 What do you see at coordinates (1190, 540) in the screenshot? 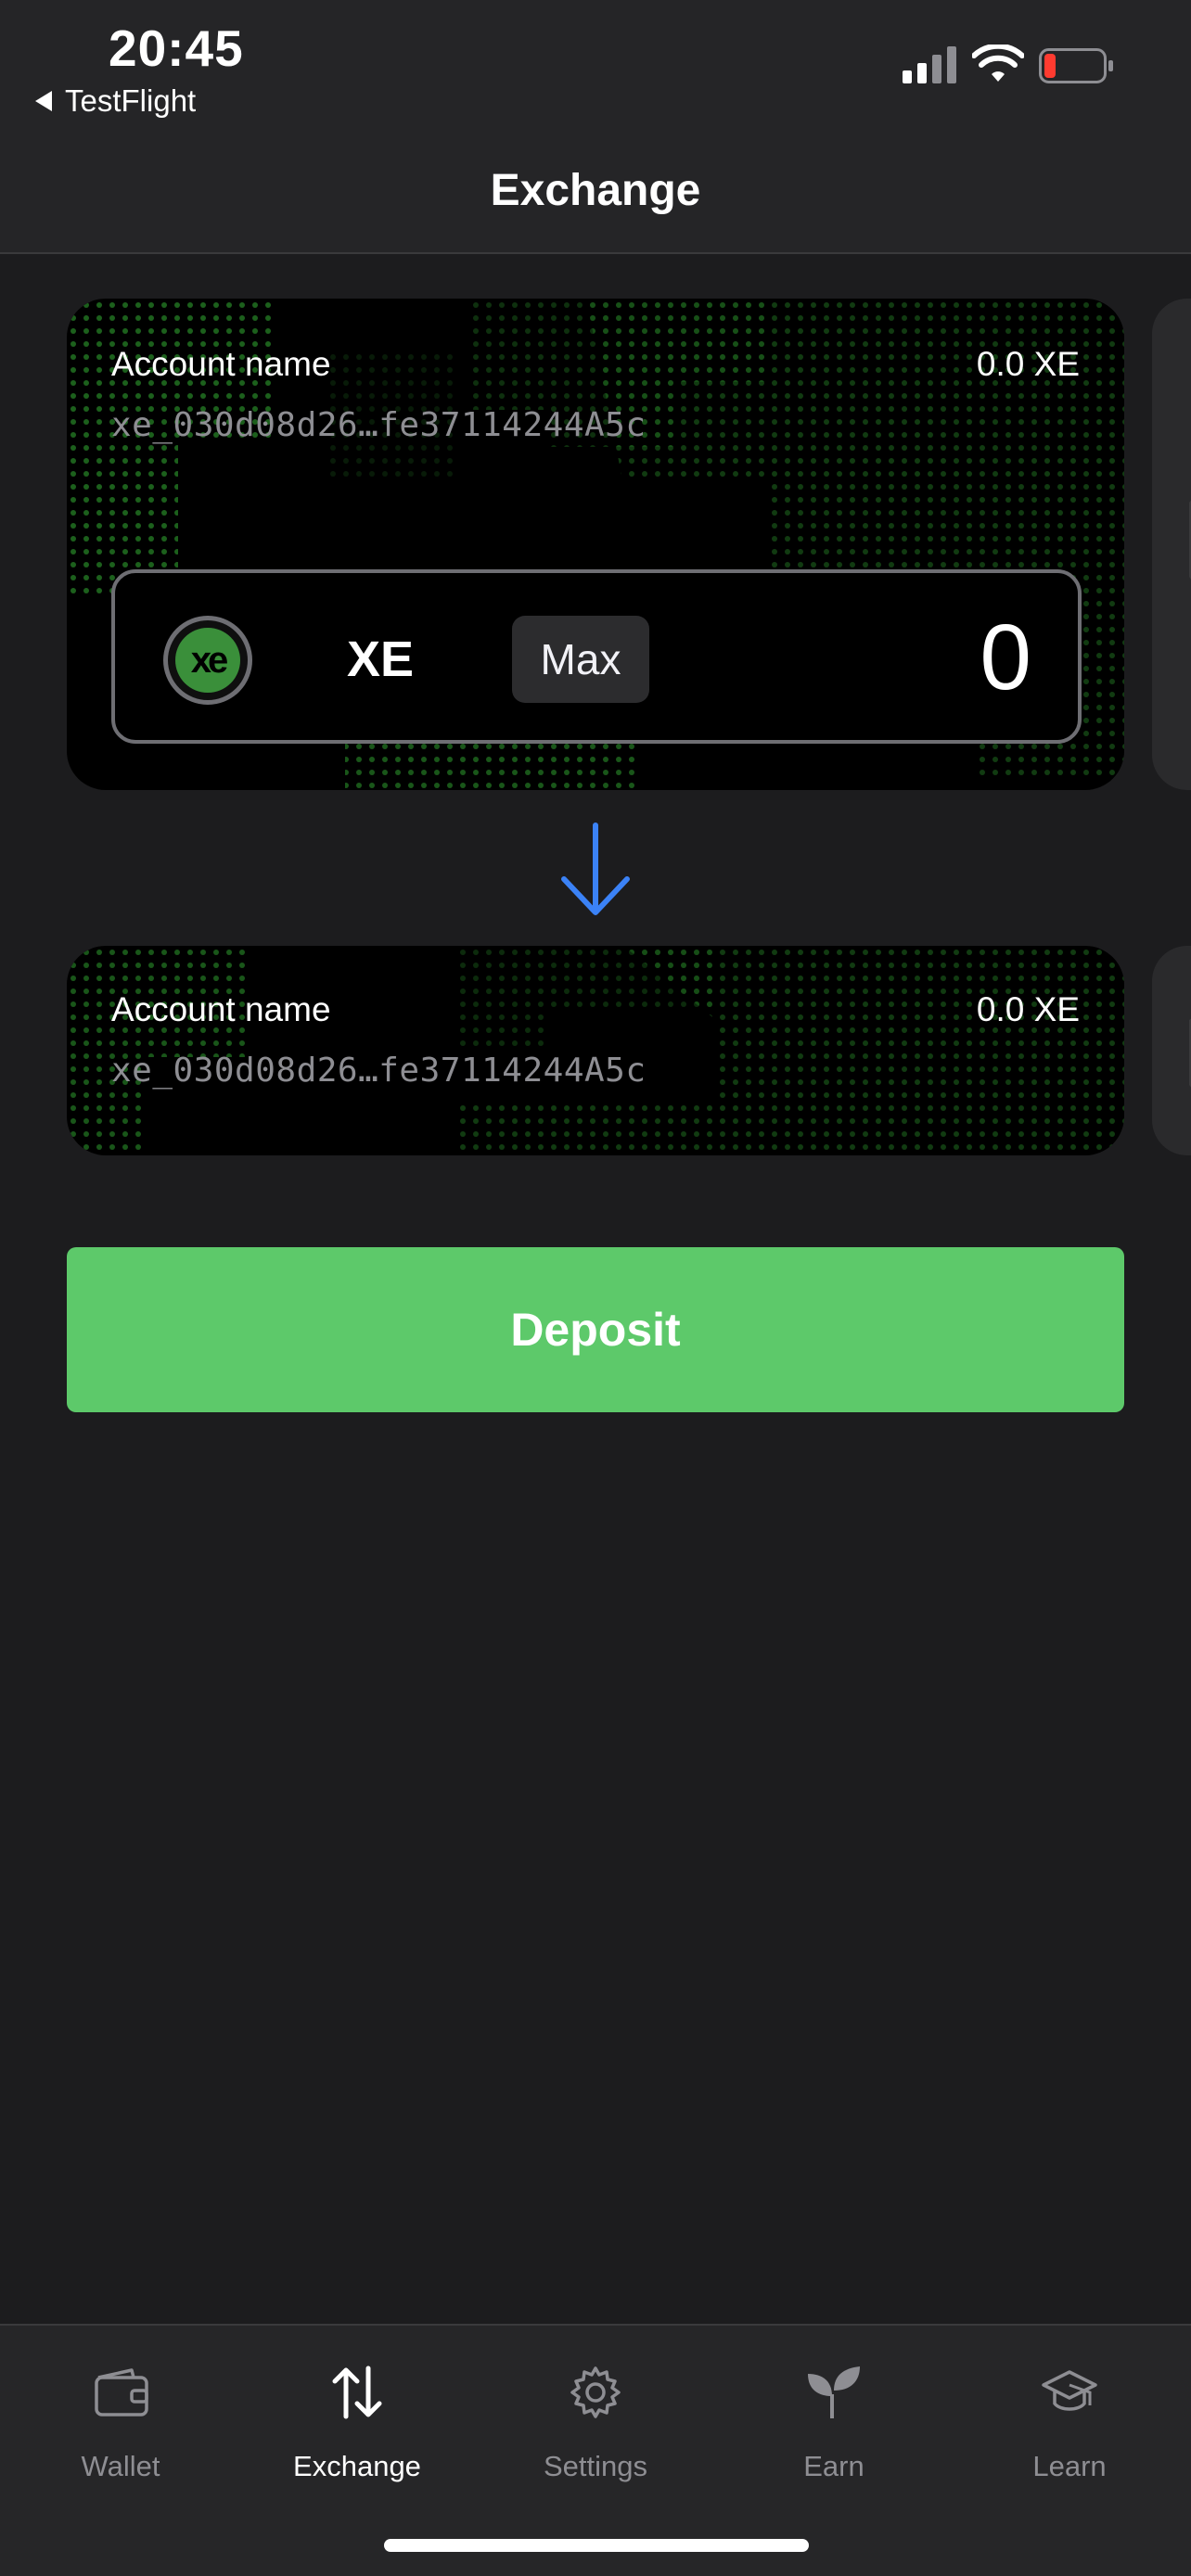
I see `card-peek-decoration` at bounding box center [1190, 540].